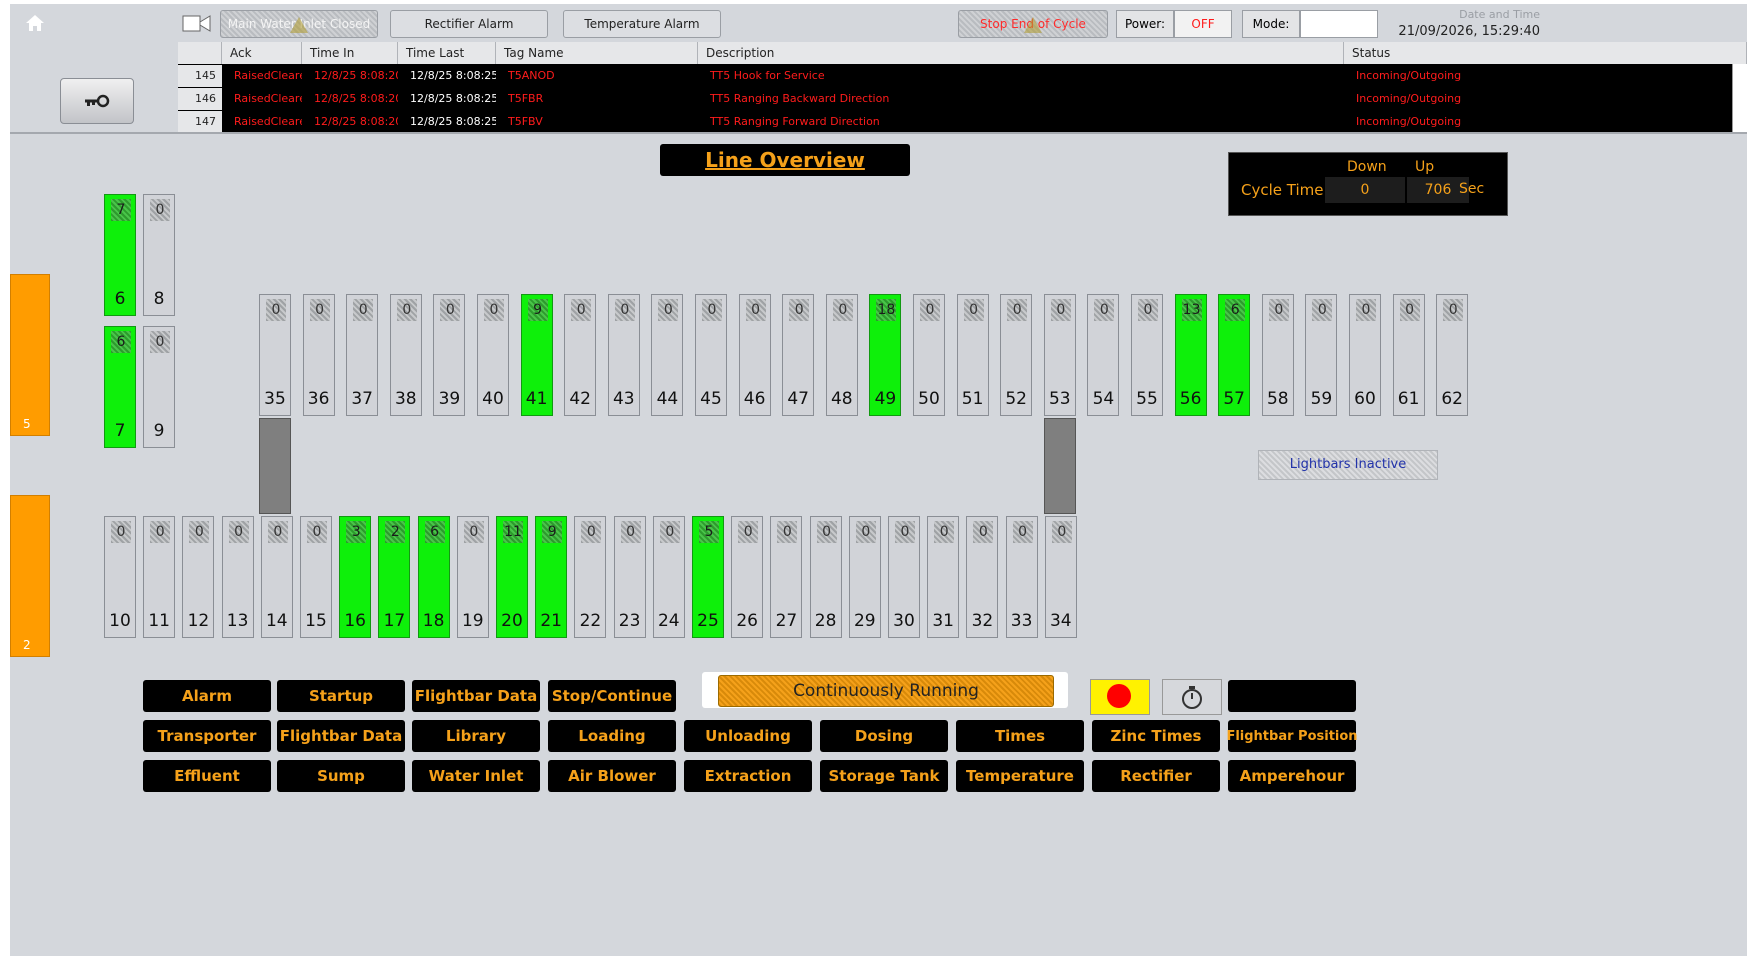 This screenshot has width=1747, height=961. Describe the element at coordinates (580, 355) in the screenshot. I see `tank: 0 42` at that location.